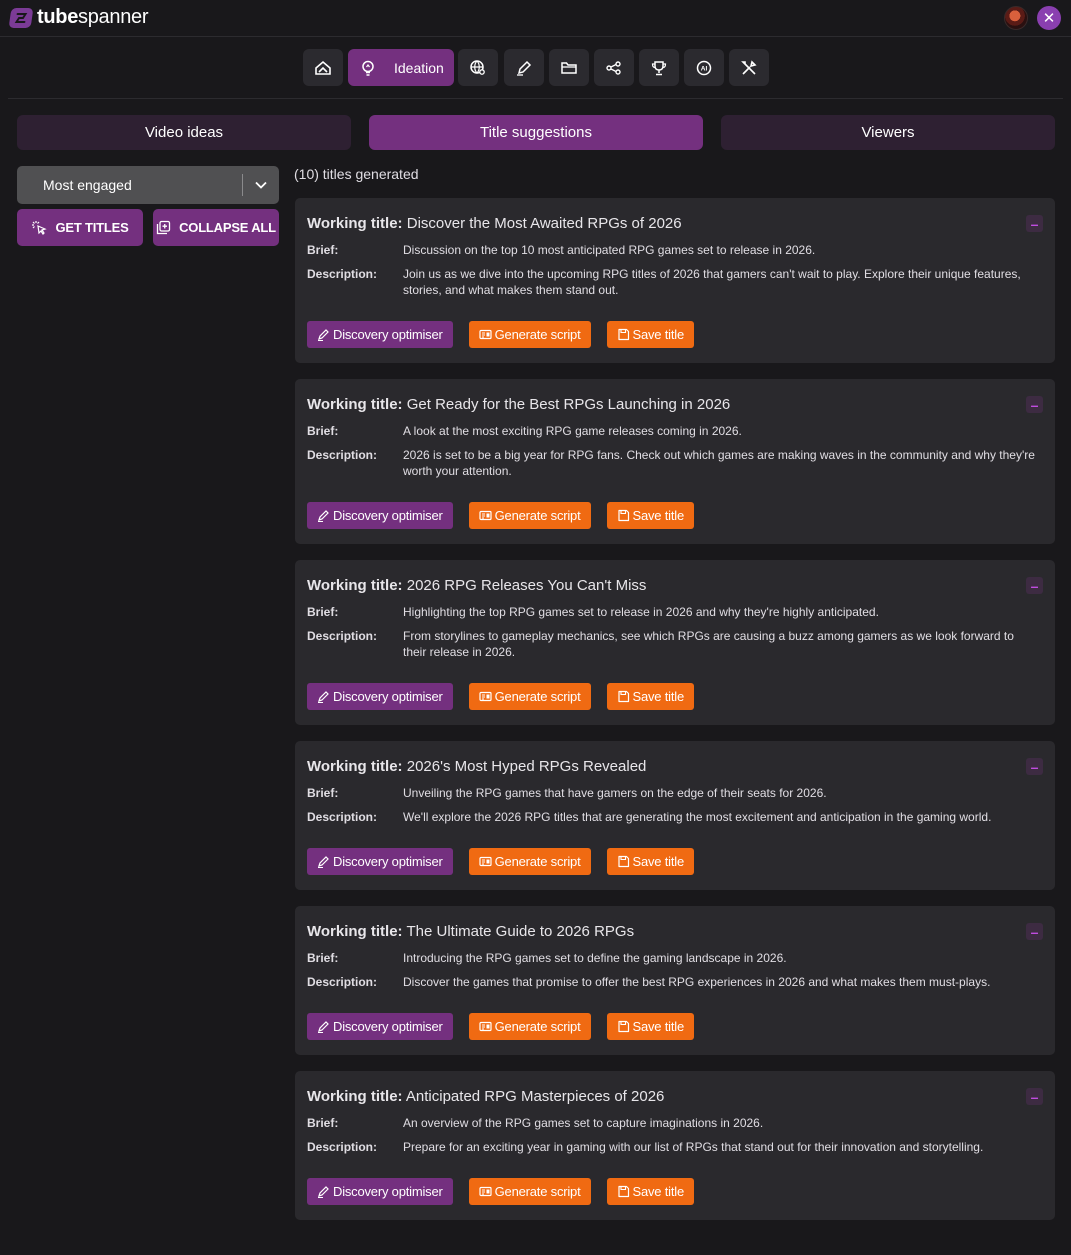 Image resolution: width=1071 pixels, height=1255 pixels. Describe the element at coordinates (227, 227) in the screenshot. I see `collapse-all-label: COLLAPSE ALL` at that location.